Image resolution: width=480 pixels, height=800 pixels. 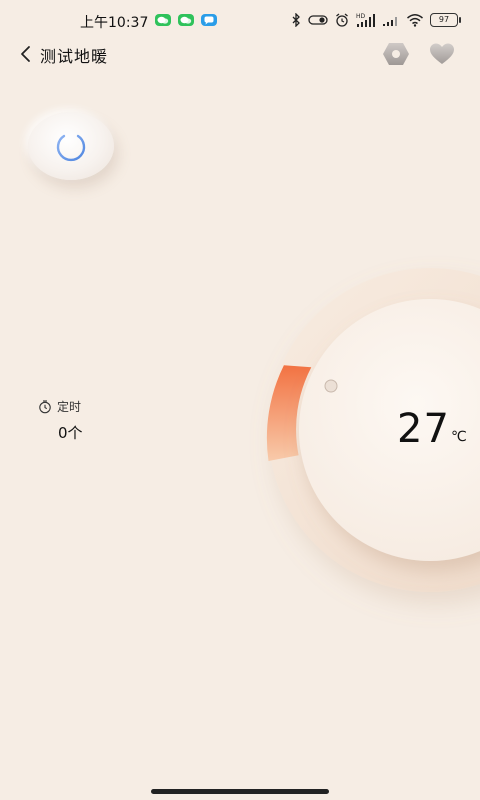 I want to click on temperature-value: 27, so click(x=423, y=429).